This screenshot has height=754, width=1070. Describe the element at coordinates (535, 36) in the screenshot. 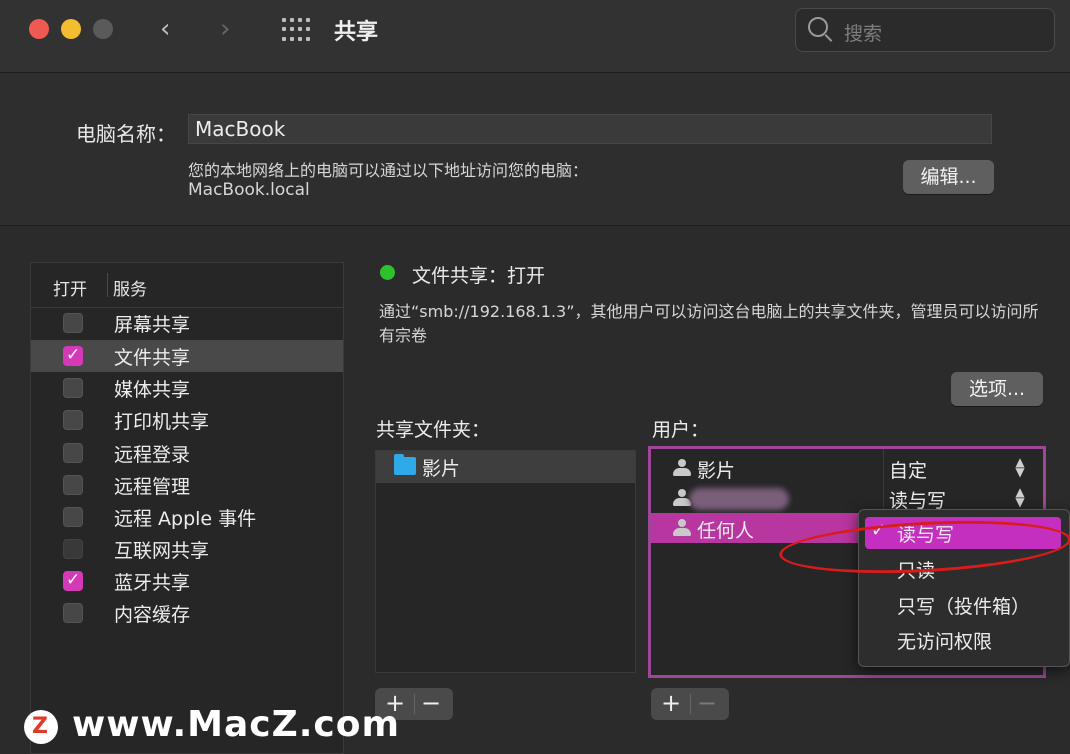

I see `title-bar: ‹ › 共享 搜索` at that location.